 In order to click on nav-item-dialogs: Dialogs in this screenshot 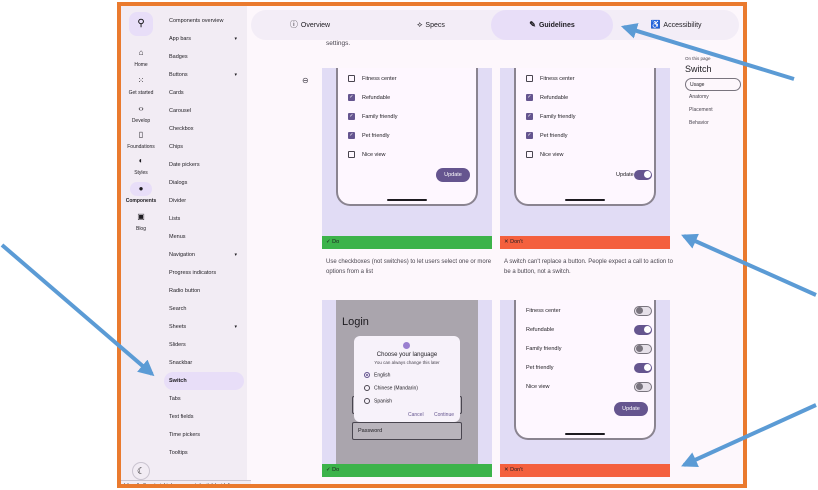, I will do `click(204, 183)`.